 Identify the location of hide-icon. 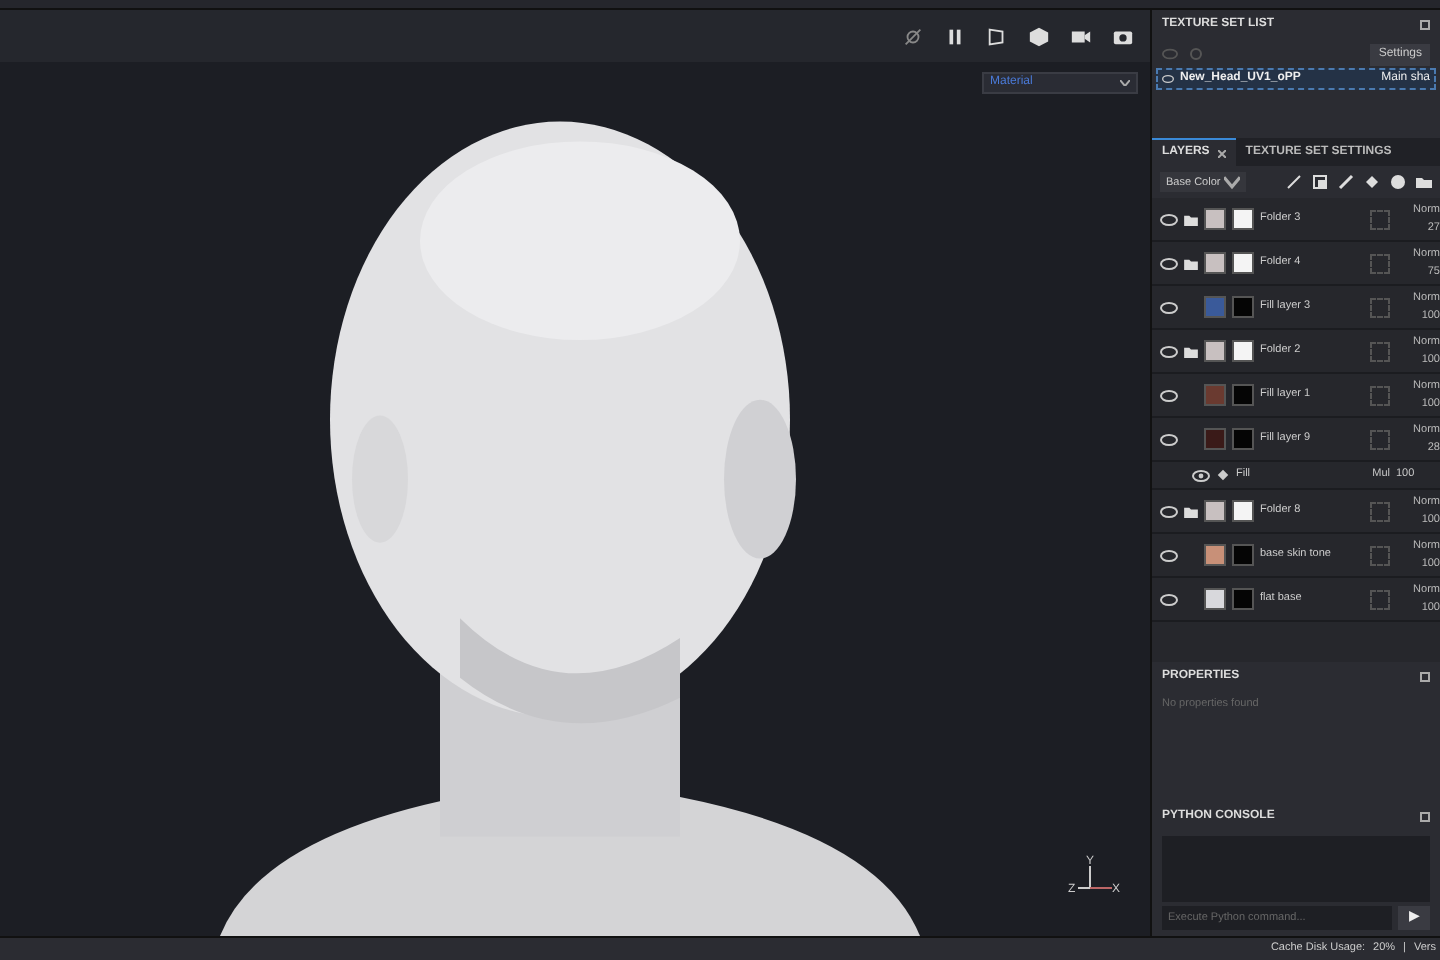
(913, 36).